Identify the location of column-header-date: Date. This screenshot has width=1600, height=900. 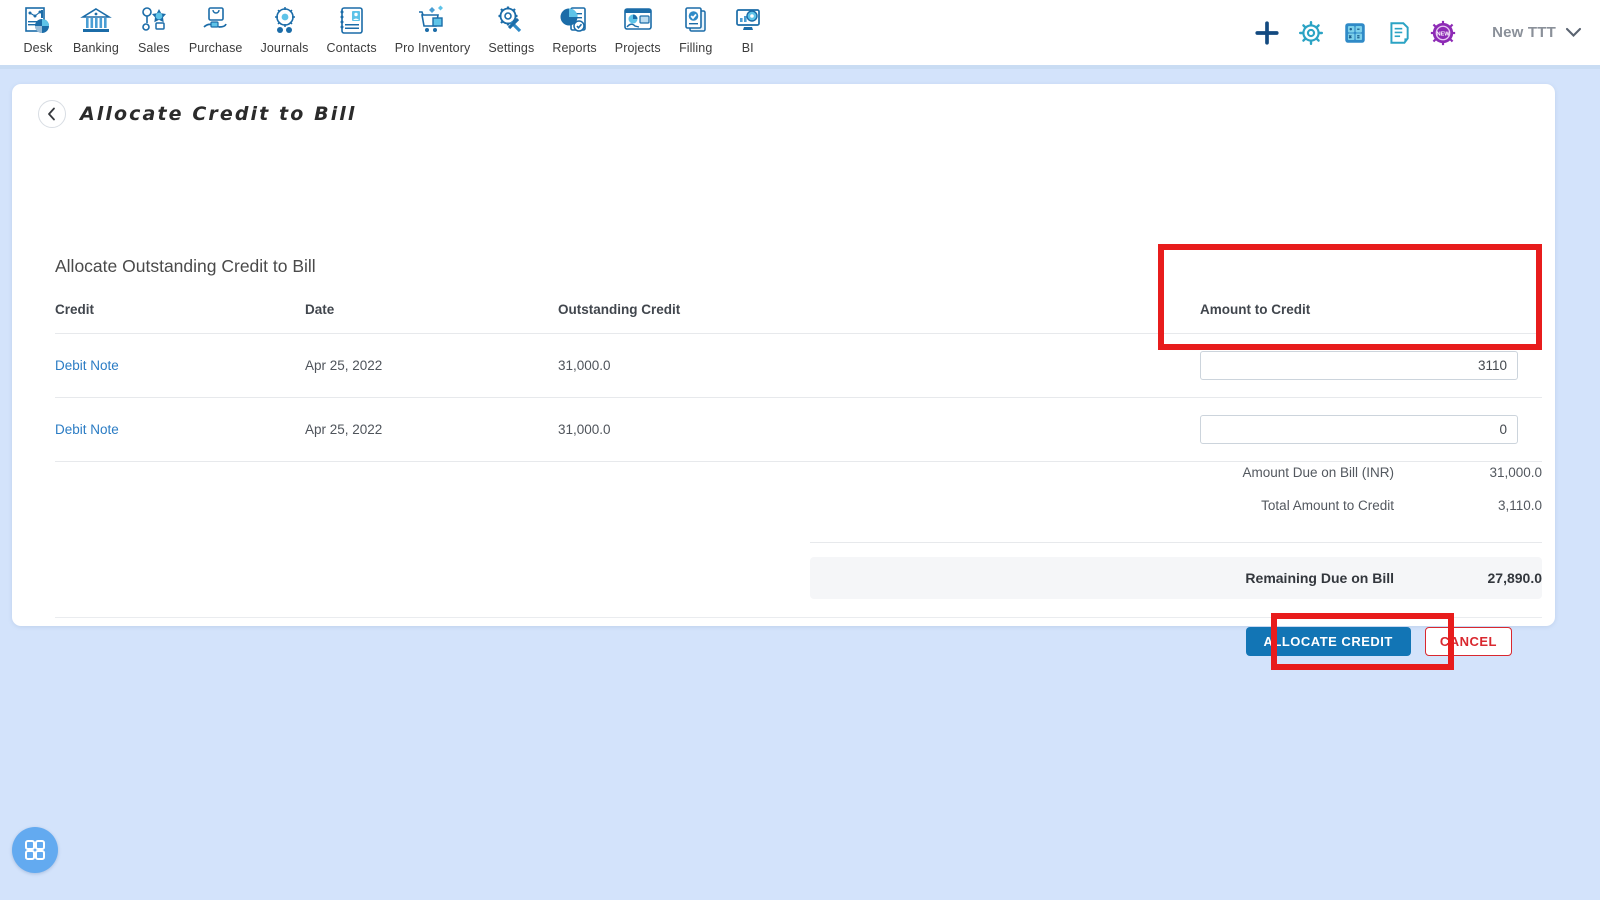
(320, 309).